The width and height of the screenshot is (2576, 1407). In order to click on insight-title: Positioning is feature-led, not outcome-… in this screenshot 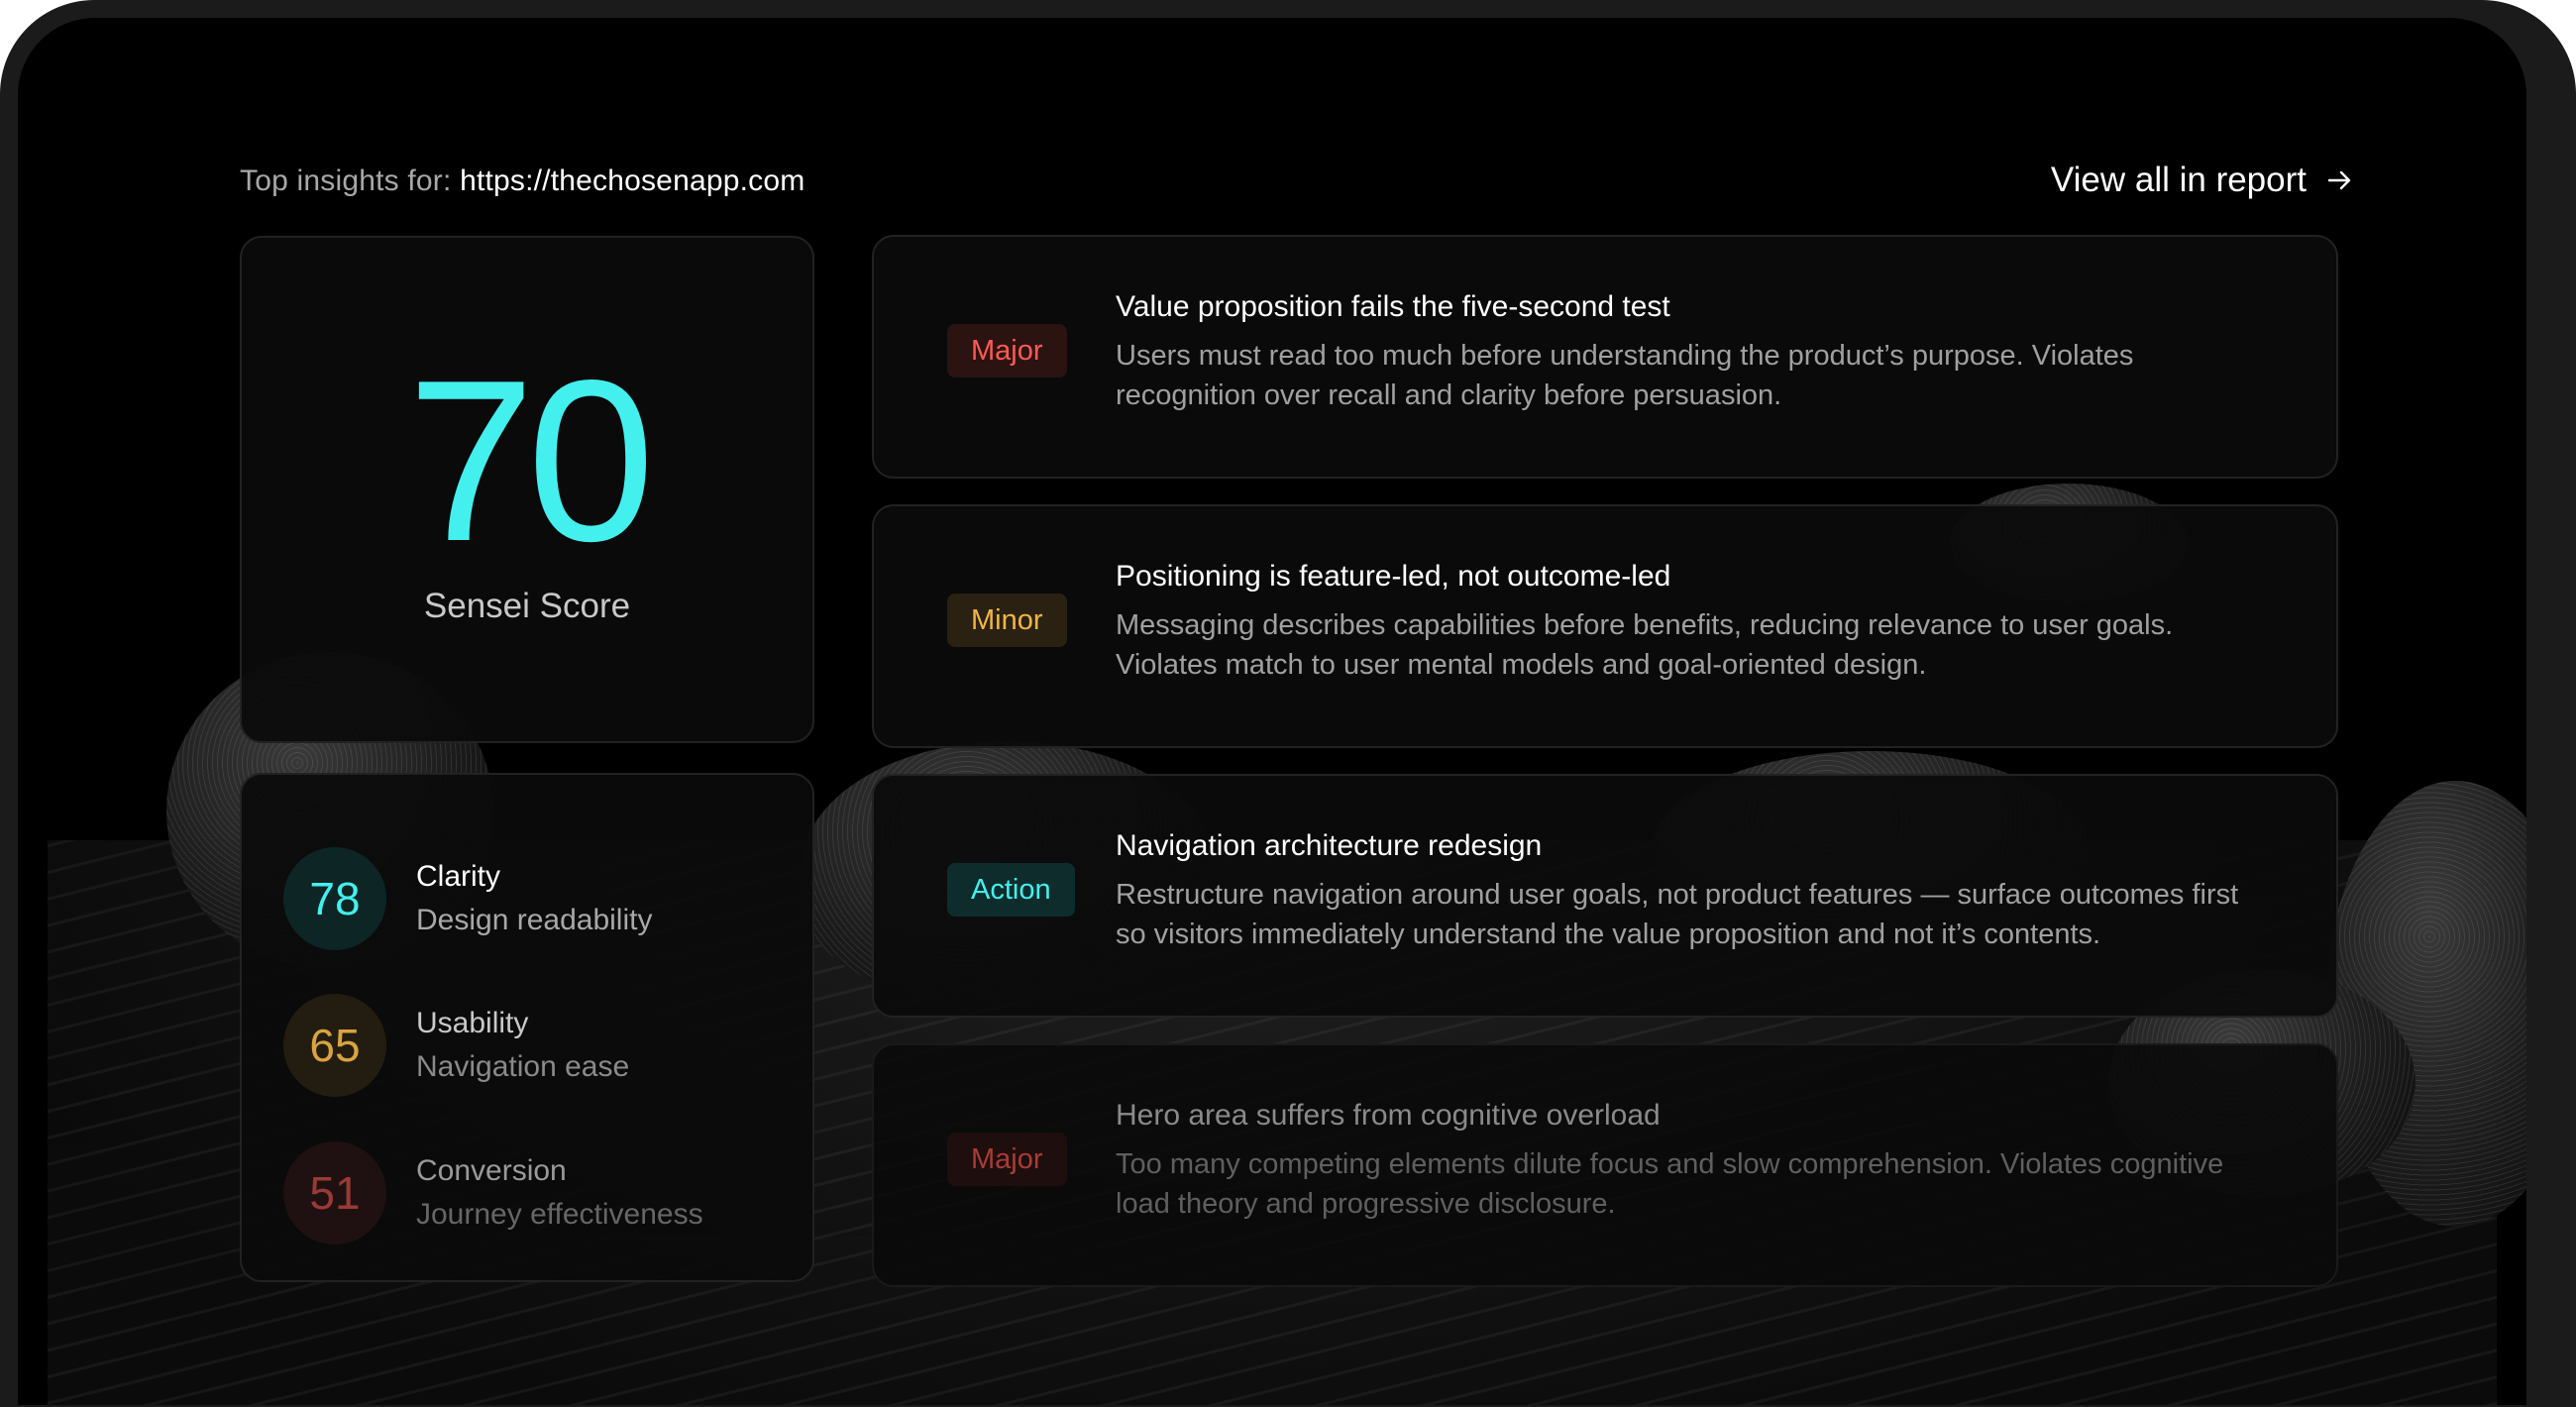, I will do `click(1394, 576)`.